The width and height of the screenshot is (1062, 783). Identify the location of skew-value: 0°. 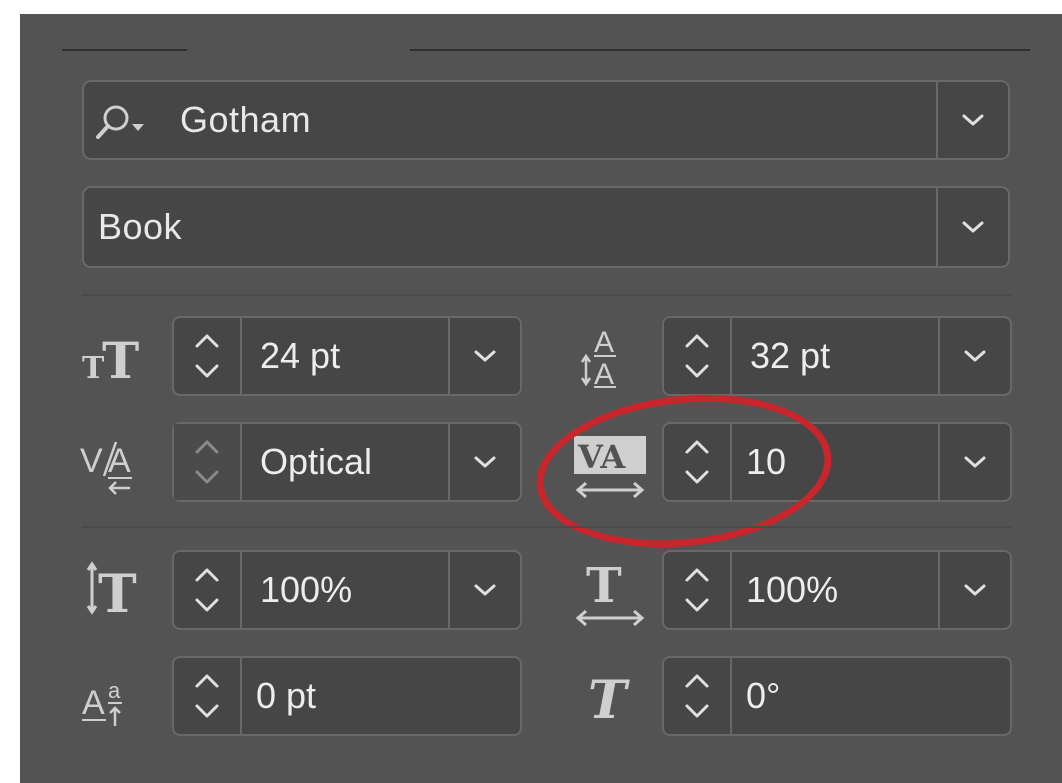
(763, 696).